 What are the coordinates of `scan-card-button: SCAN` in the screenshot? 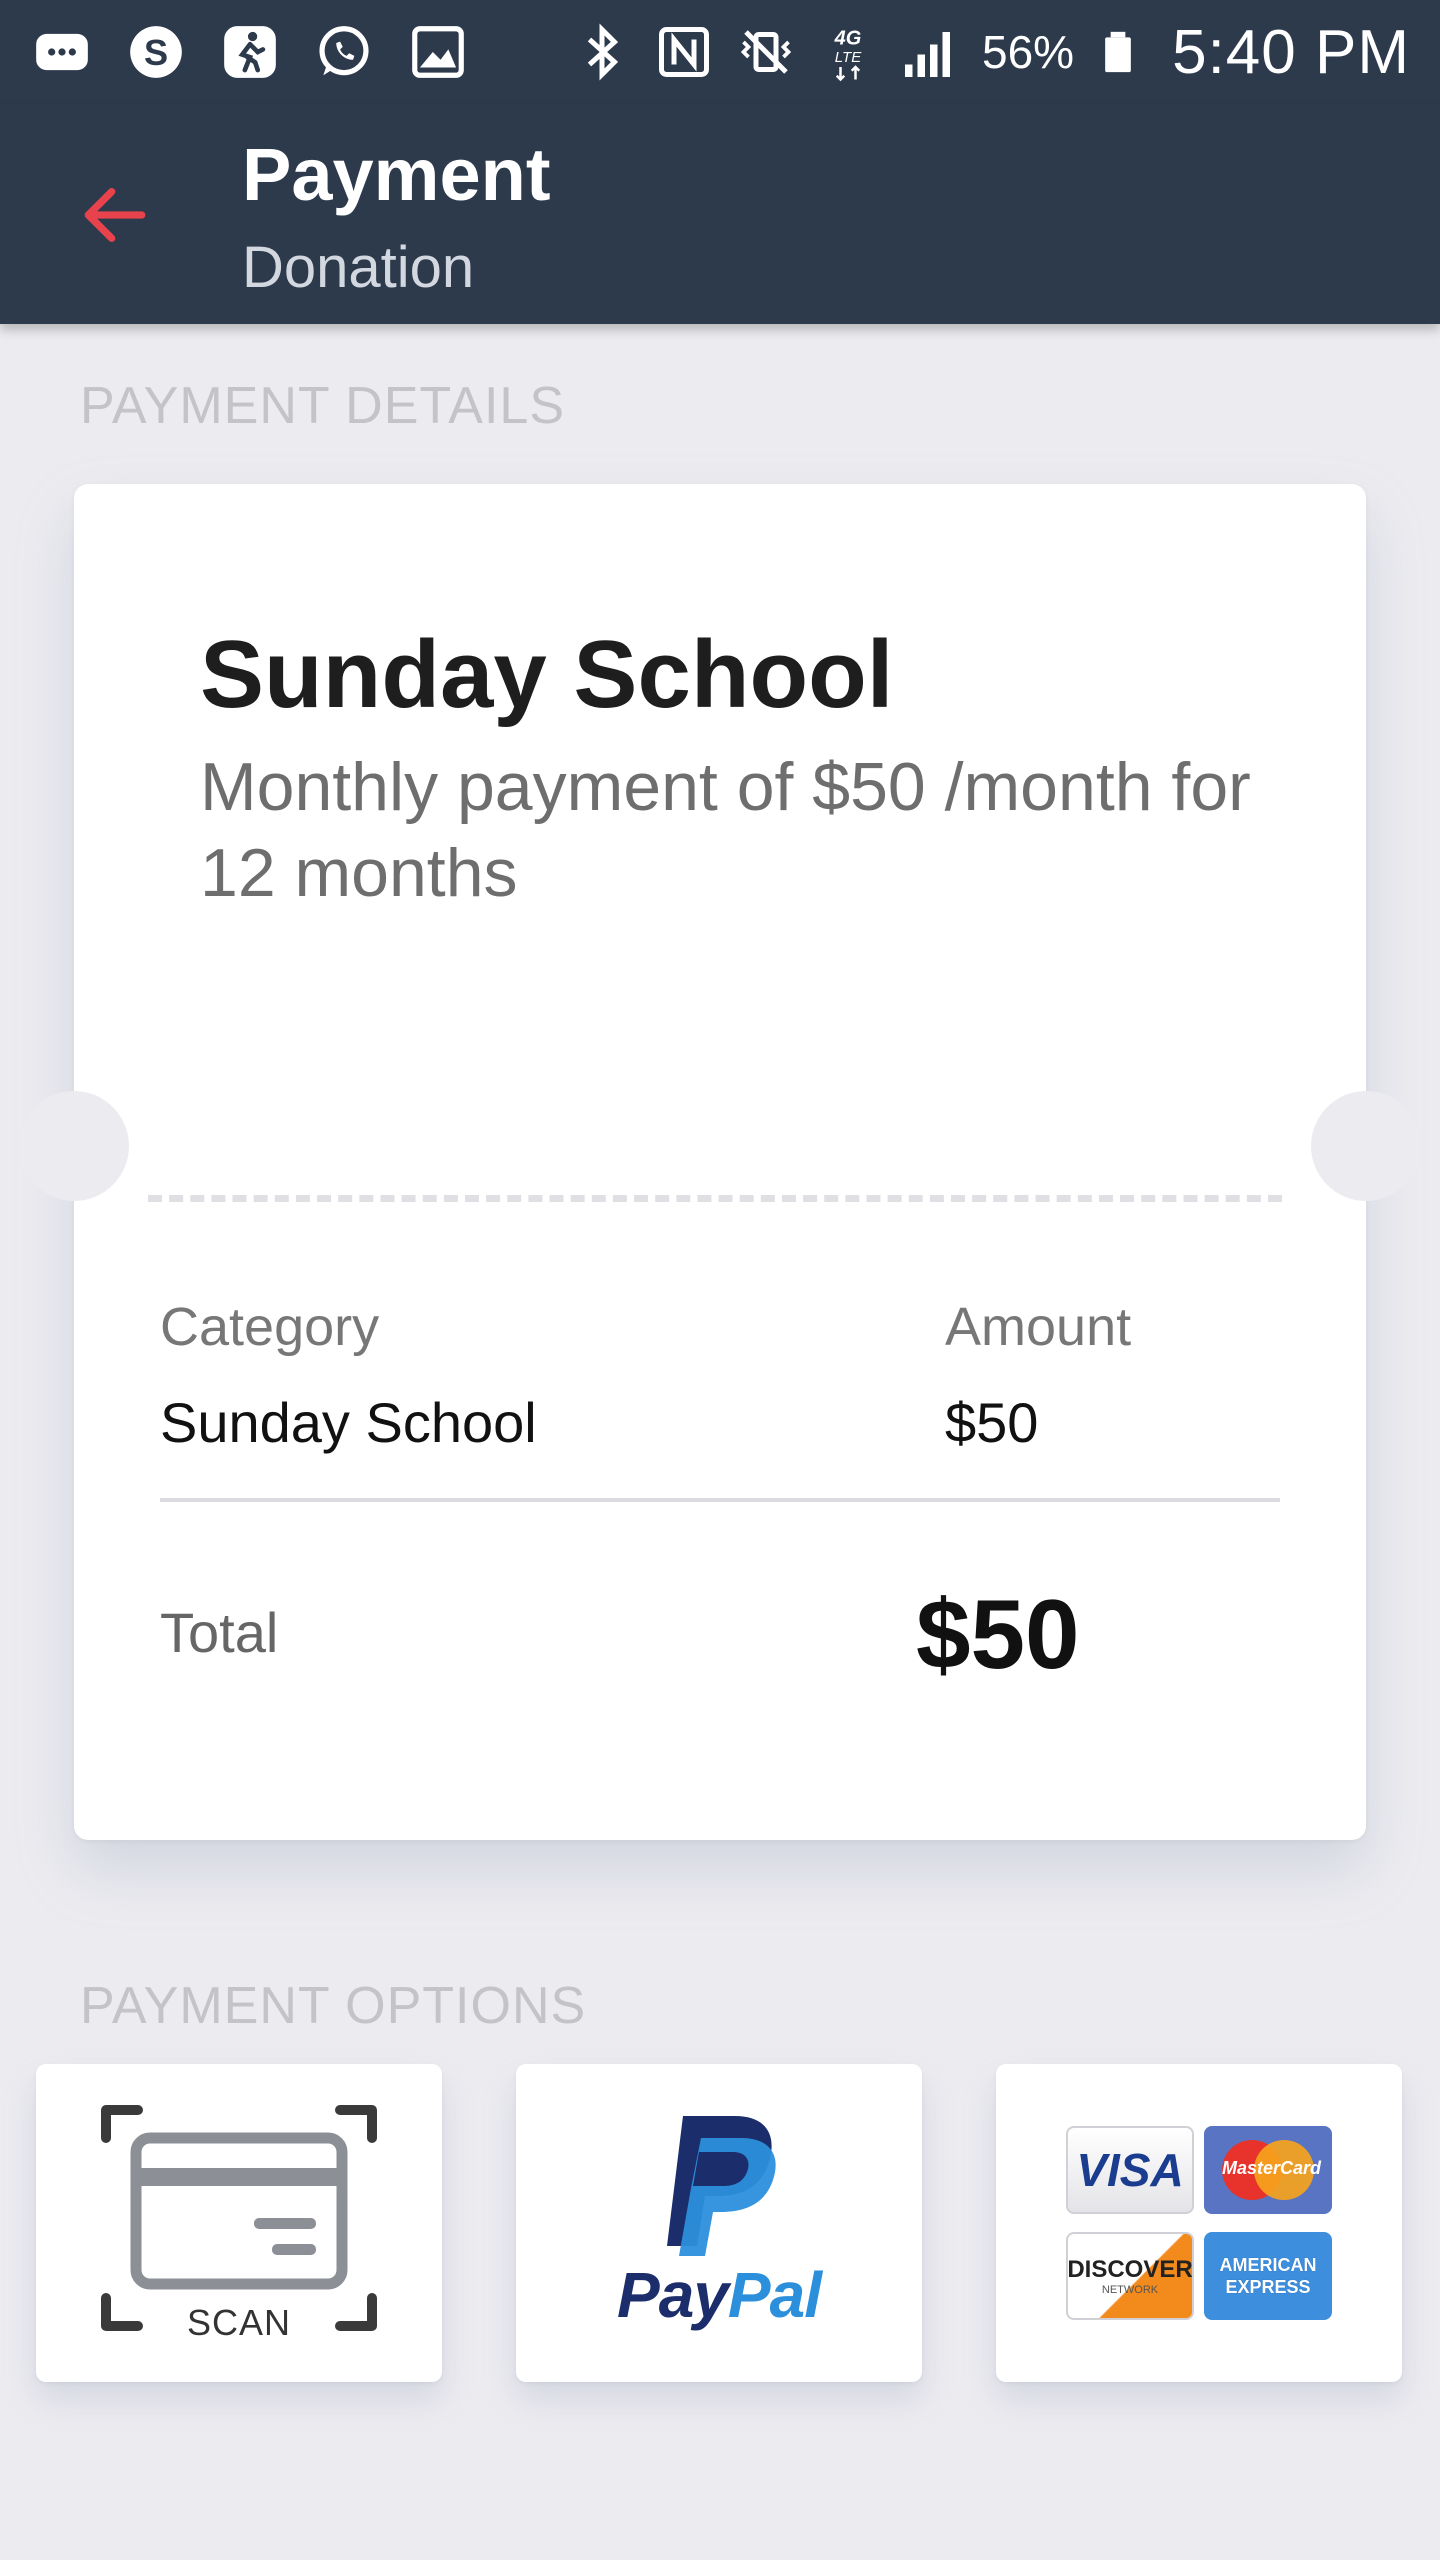 It's located at (239, 2223).